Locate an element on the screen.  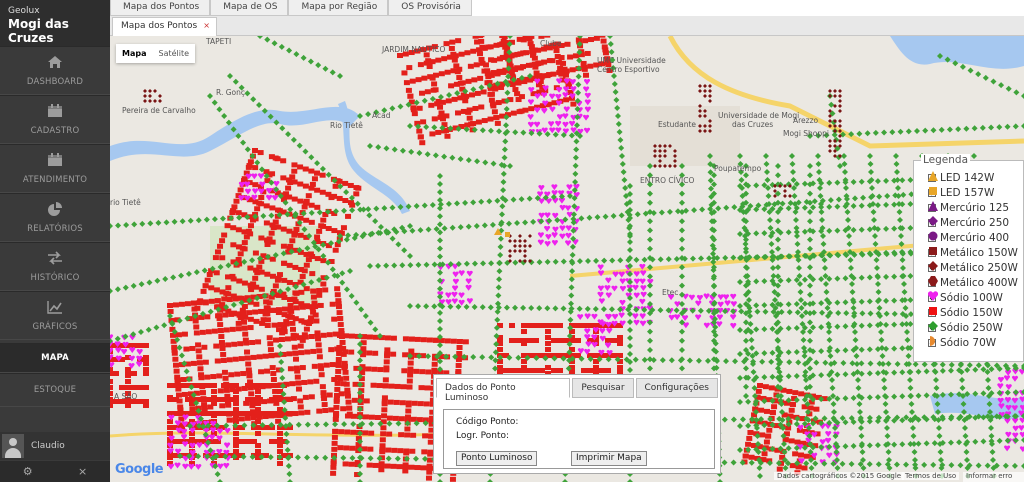
sidebar-item-label: RELATÓRIOS is located at coordinates (55, 228).